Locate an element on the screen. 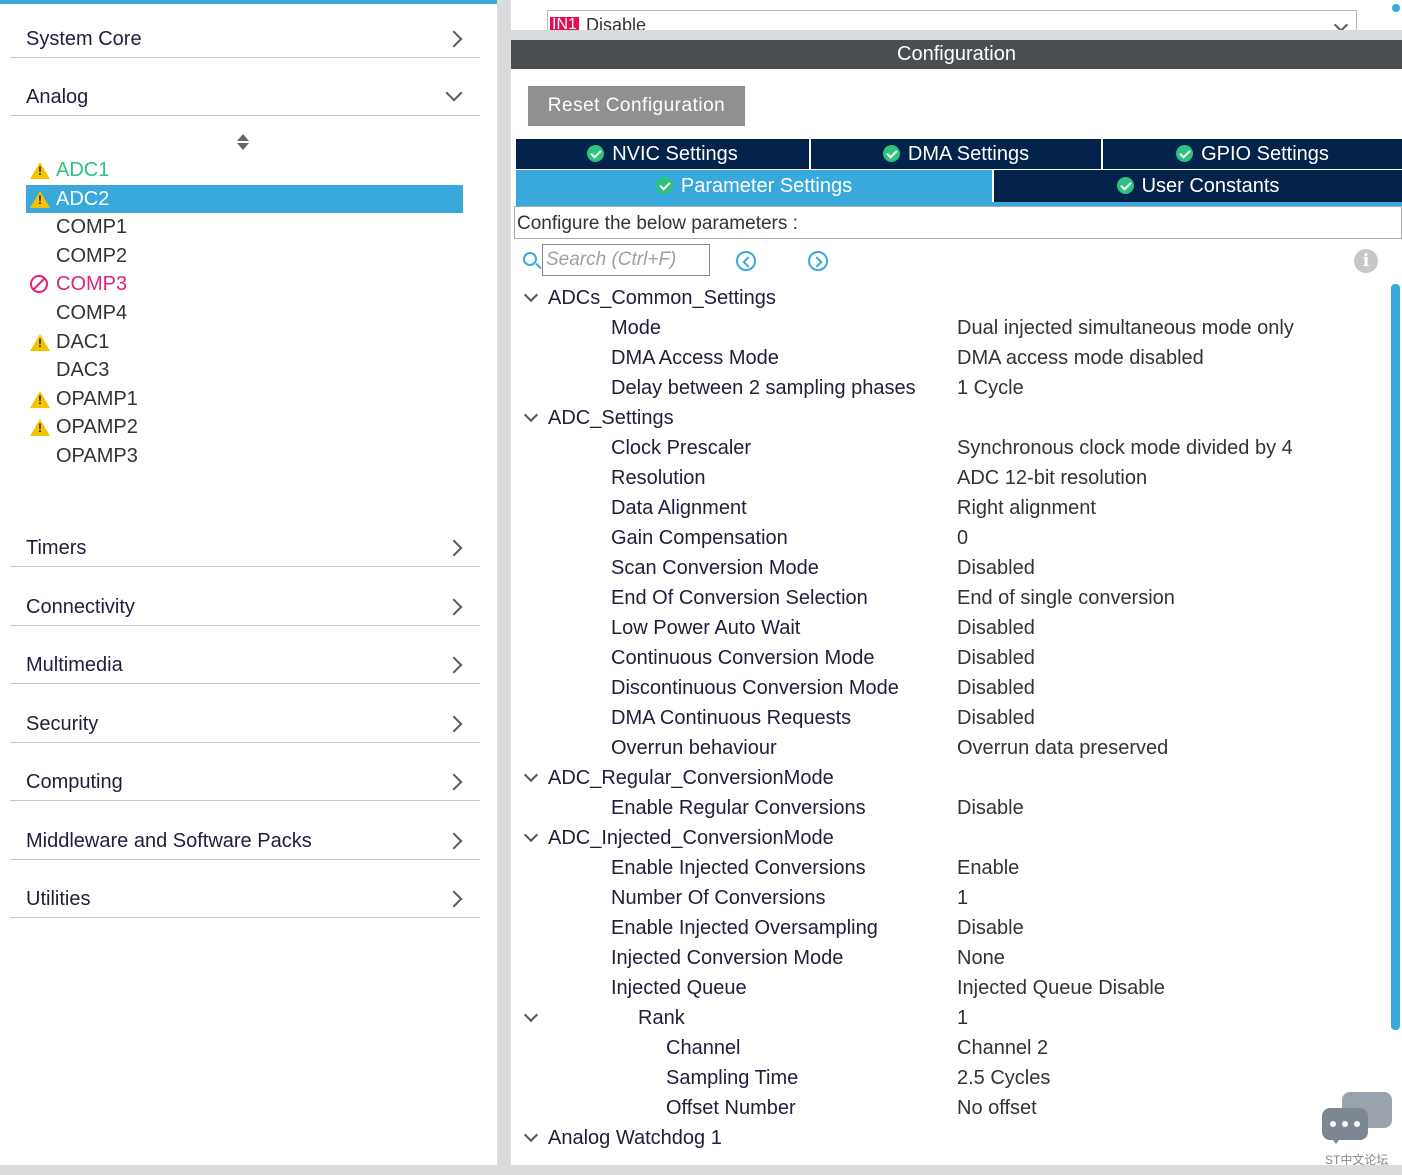  parameter-row: Enable Injected Oversampling Disable is located at coordinates (951, 928).